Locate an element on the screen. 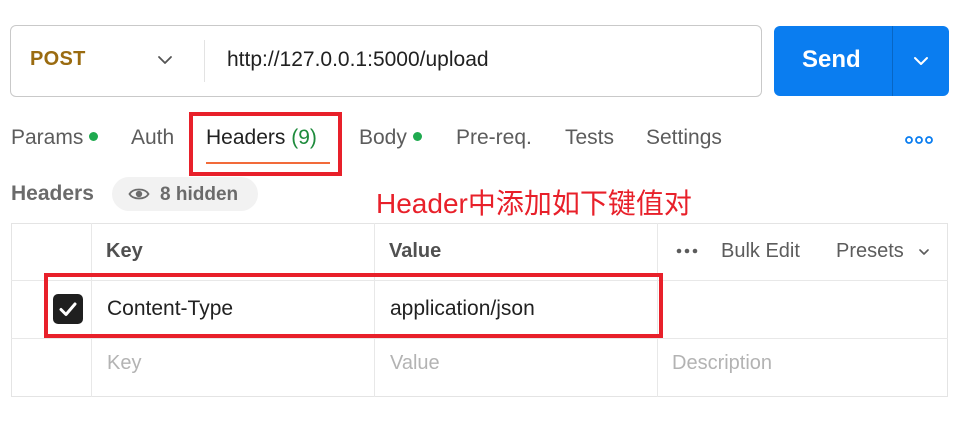  send-label: Send is located at coordinates (831, 60).